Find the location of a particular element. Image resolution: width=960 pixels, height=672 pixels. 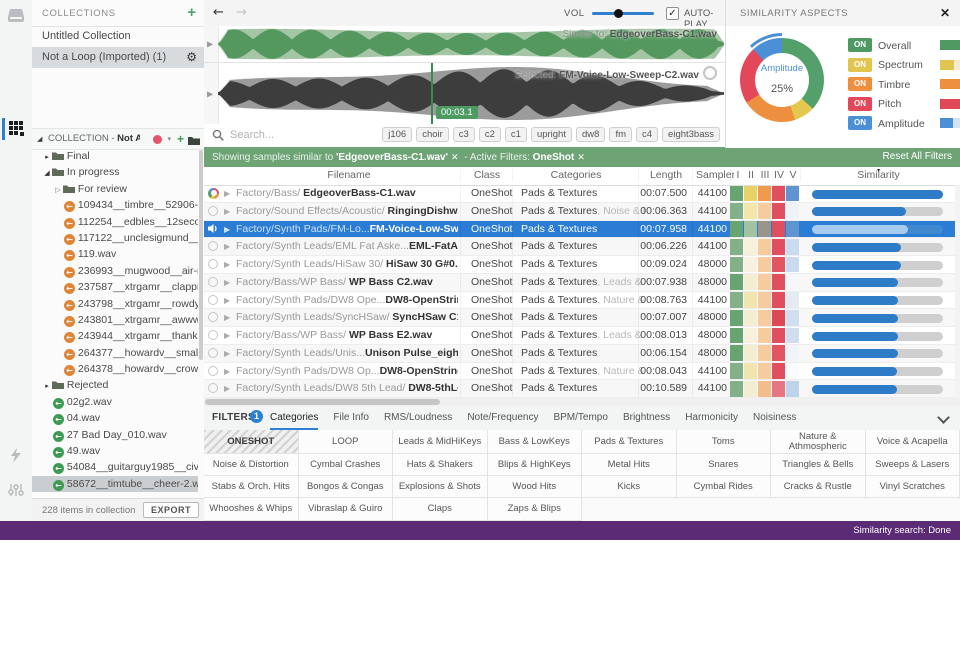

category-bongos-congas: Bongos & Congas is located at coordinates (346, 487).